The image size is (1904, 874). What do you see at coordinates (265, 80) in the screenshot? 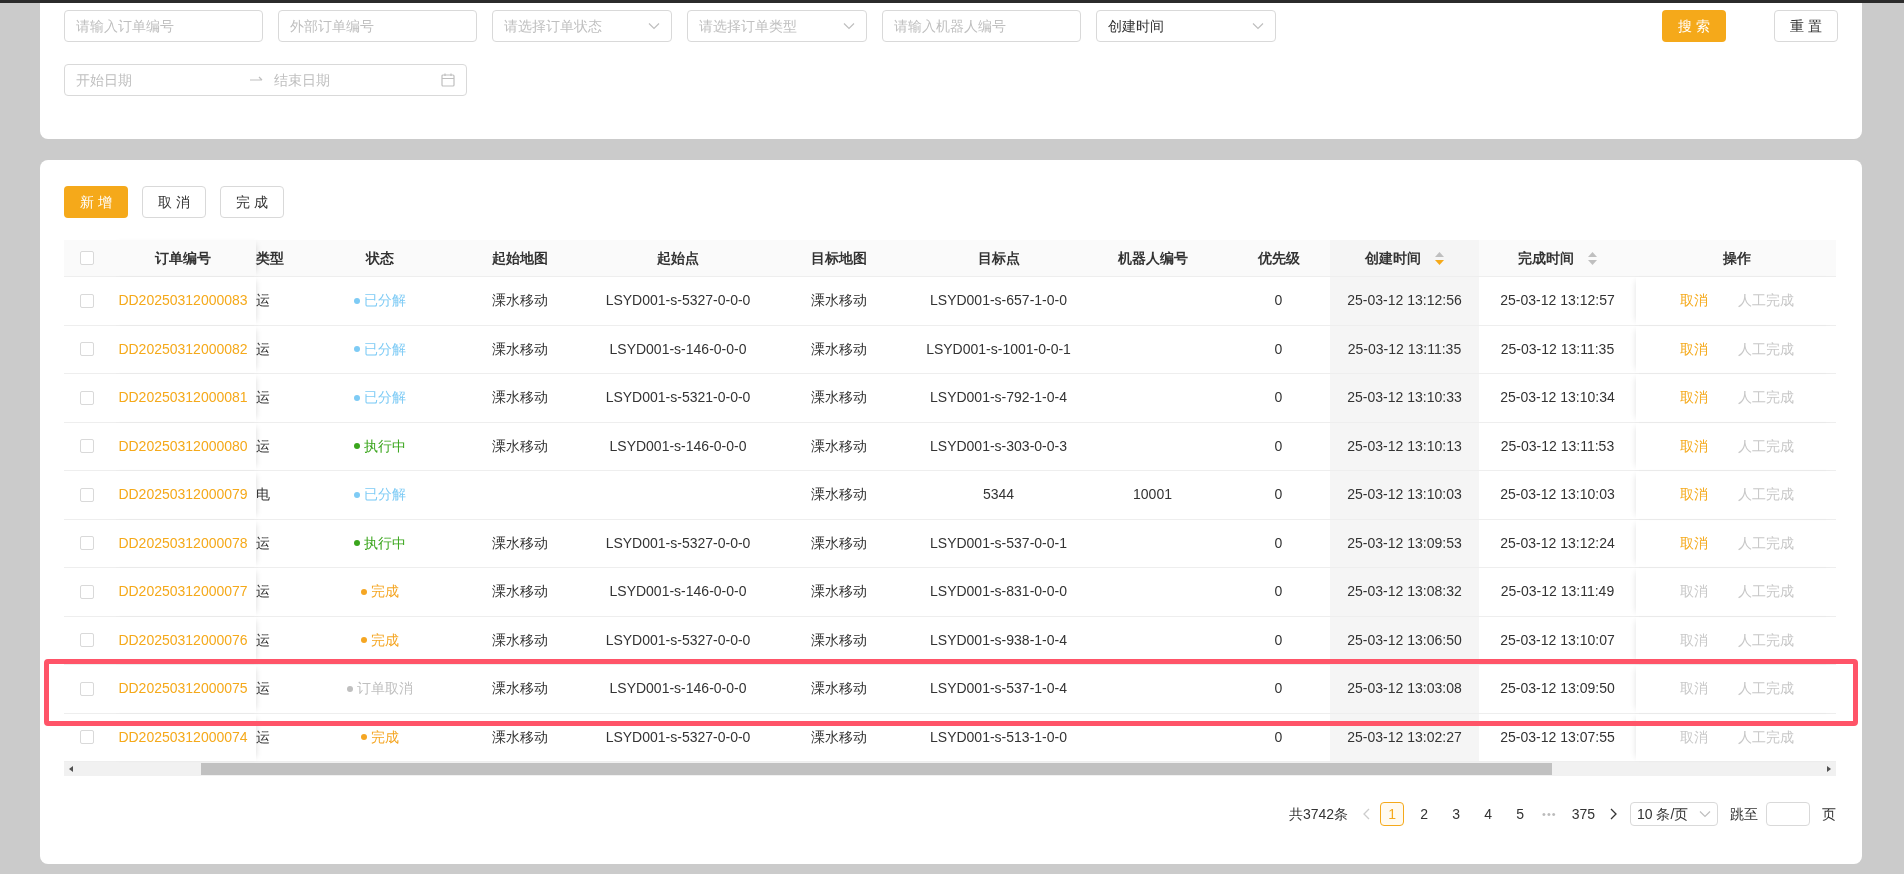
I see `date-range-field: 开始日期 结束日期` at bounding box center [265, 80].